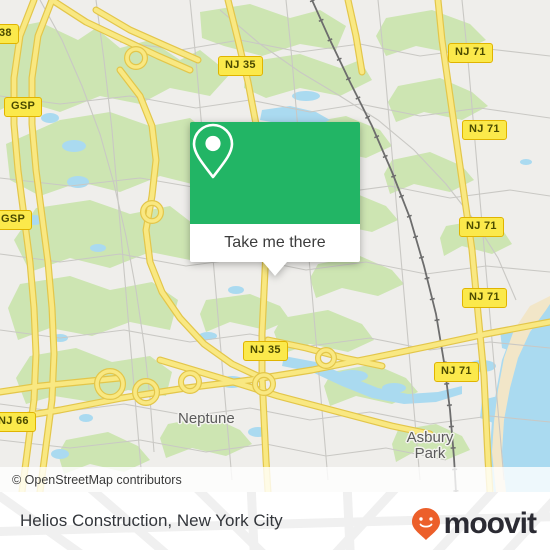 The image size is (550, 550). Describe the element at coordinates (151, 520) in the screenshot. I see `page-title: Helios Construction, New York City` at that location.